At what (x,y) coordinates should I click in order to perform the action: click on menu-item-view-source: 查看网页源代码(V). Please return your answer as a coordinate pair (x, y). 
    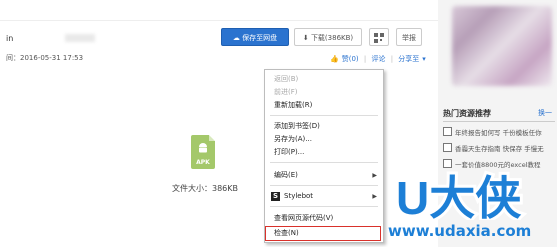
    Looking at the image, I should click on (324, 218).